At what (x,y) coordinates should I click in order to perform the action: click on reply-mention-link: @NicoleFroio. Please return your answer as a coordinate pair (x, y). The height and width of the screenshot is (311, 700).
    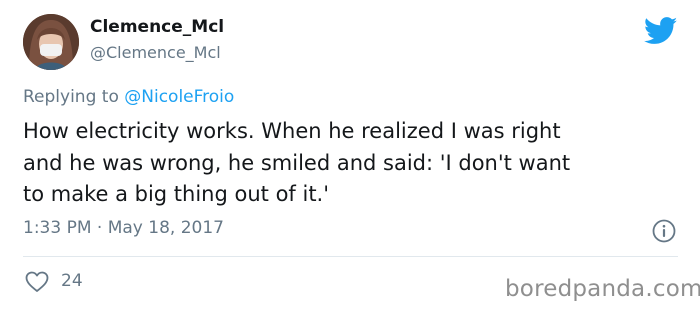
    Looking at the image, I should click on (179, 97).